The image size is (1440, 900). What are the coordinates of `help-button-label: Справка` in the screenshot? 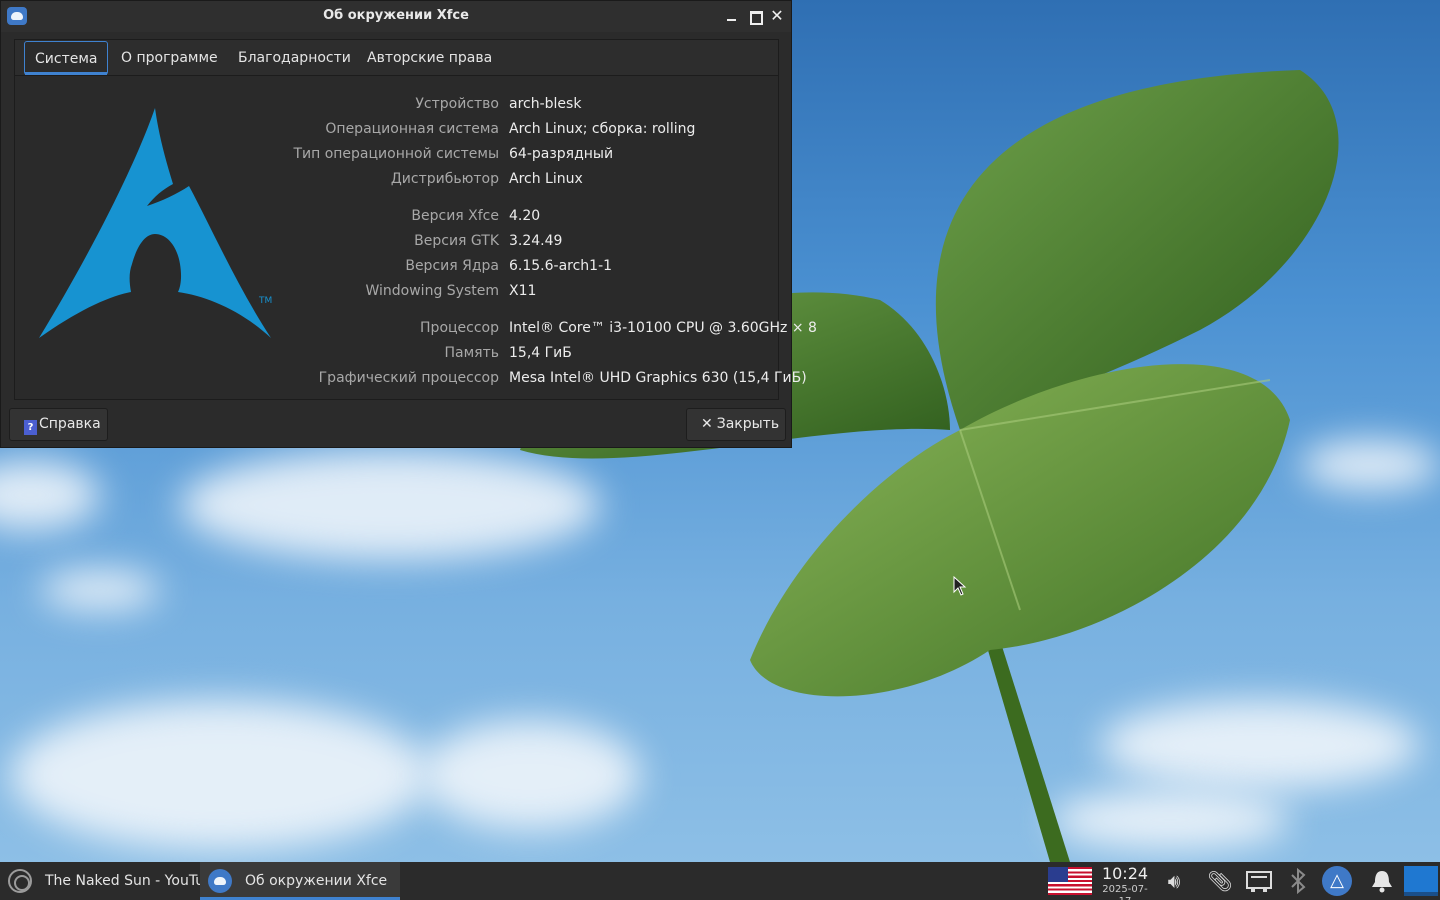 It's located at (70, 424).